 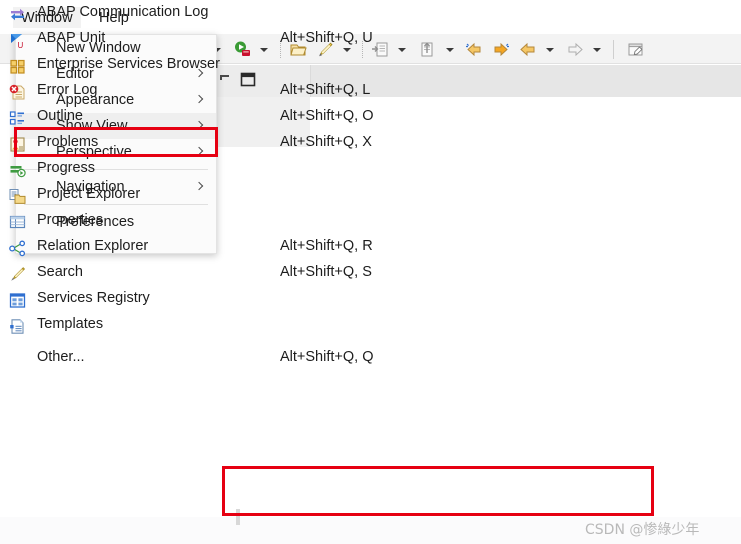 I want to click on submenu-item-shortcut: Alt+Shift+Q, O, so click(x=327, y=116).